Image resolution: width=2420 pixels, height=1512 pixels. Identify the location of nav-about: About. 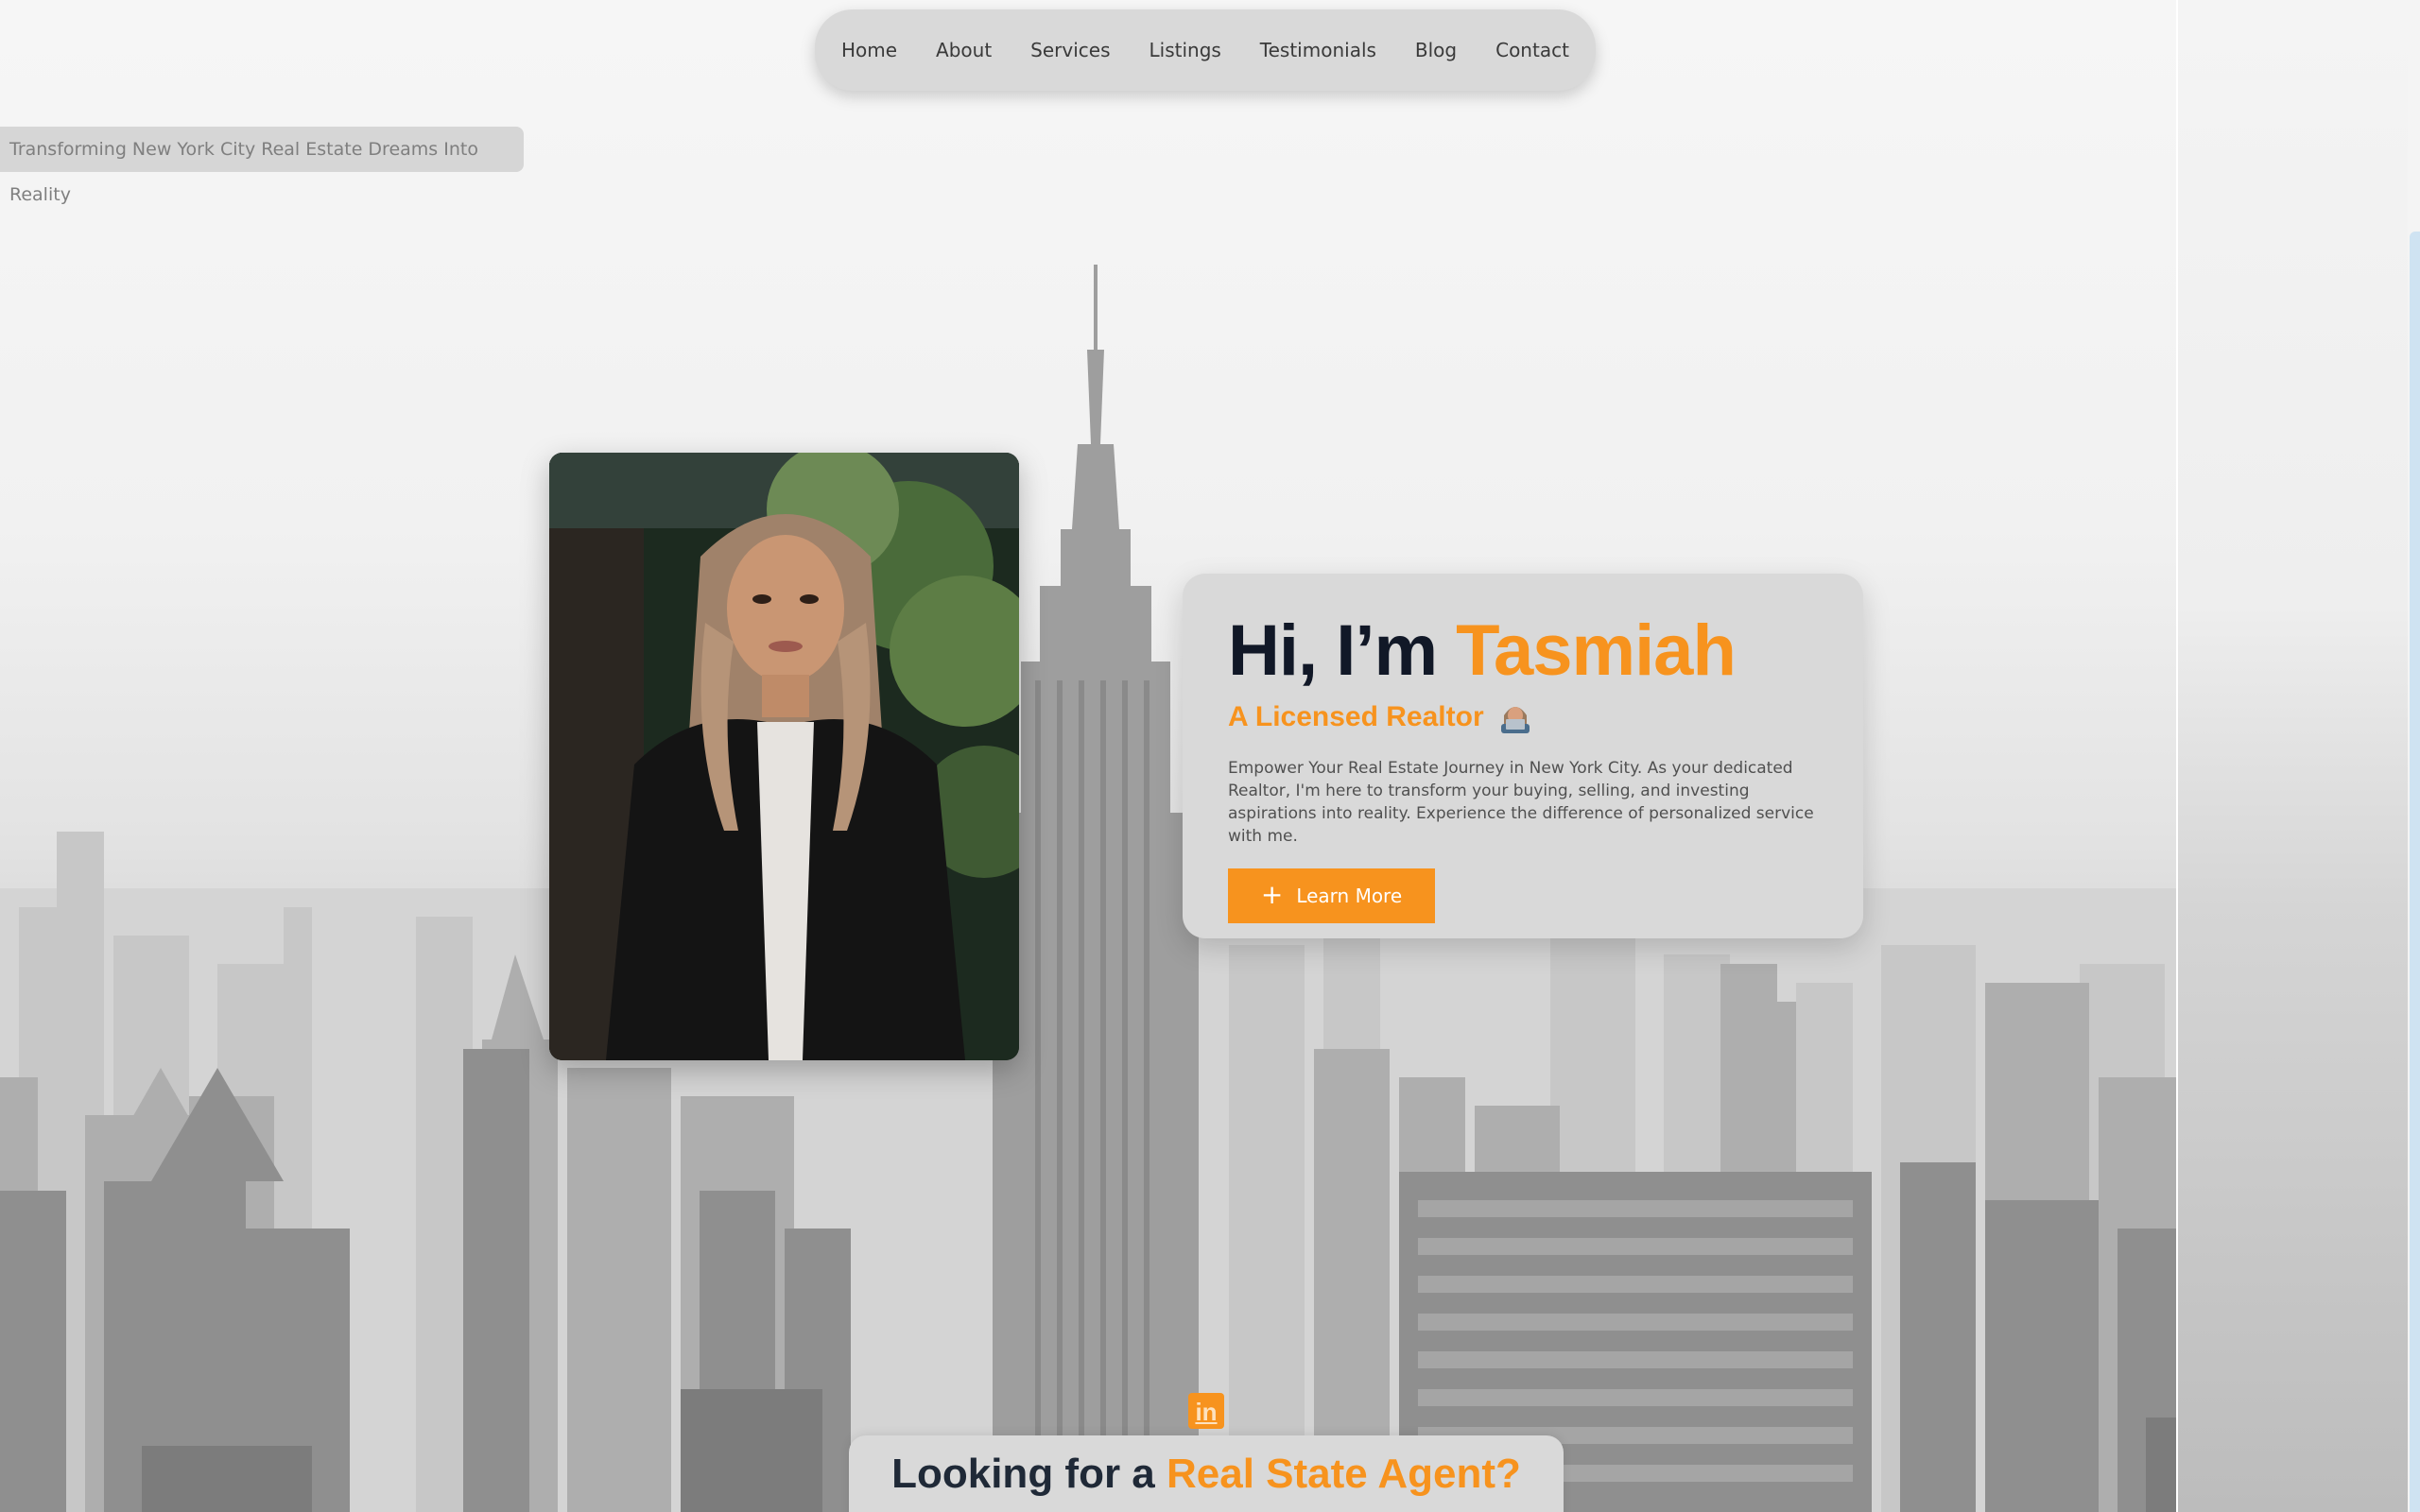
(964, 50).